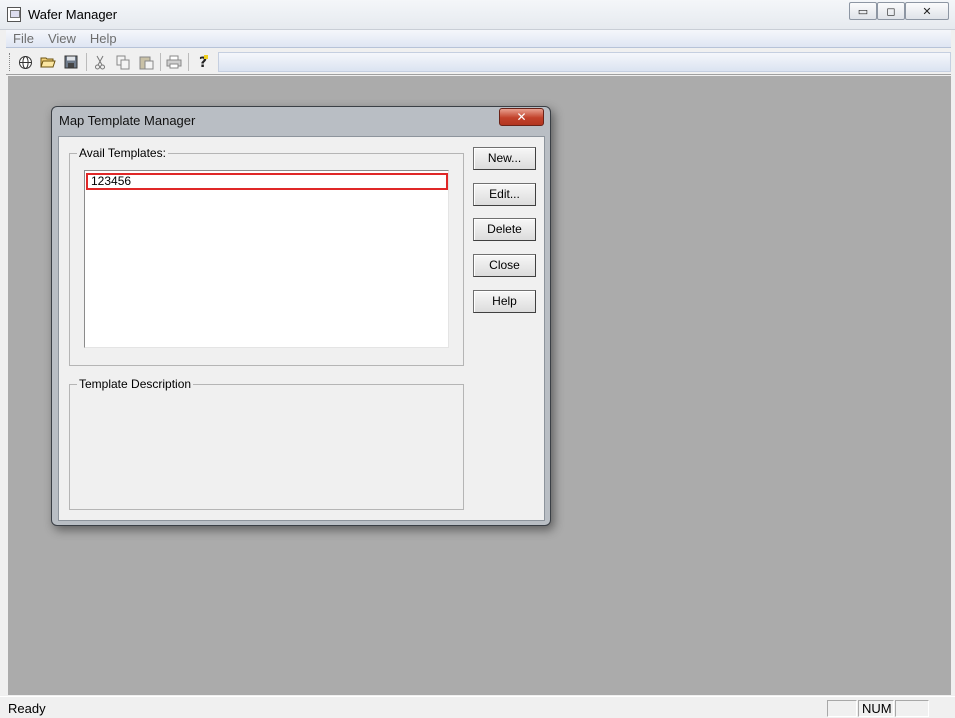 The image size is (955, 718). I want to click on paste-icon, so click(146, 62).